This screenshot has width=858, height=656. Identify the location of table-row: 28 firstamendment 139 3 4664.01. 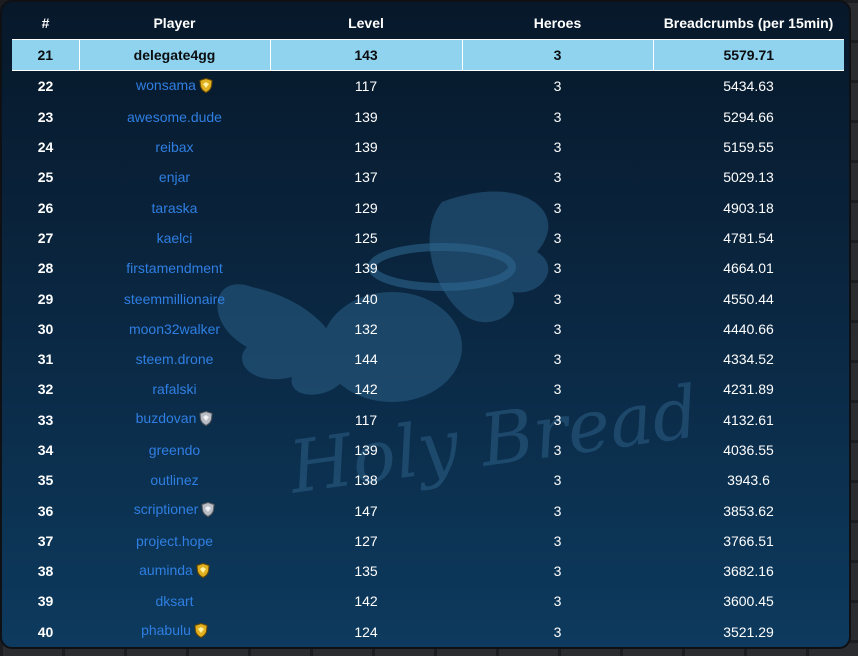
(428, 268).